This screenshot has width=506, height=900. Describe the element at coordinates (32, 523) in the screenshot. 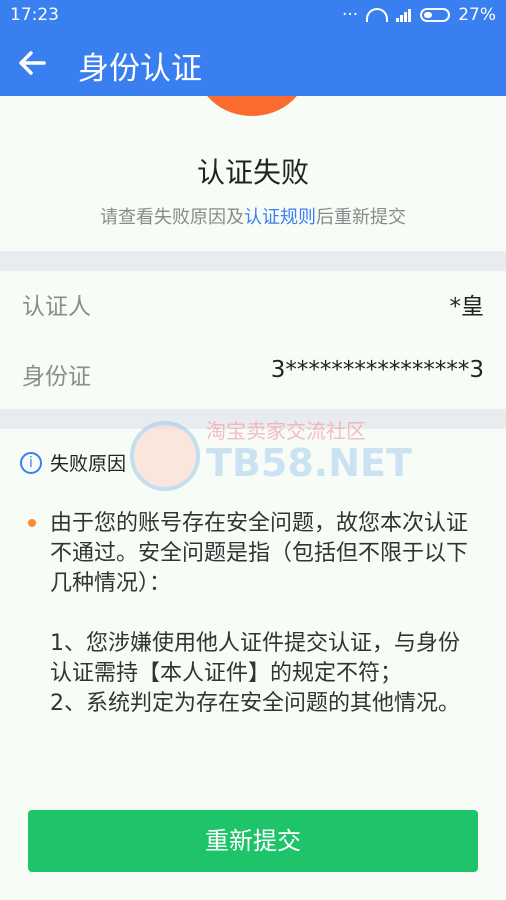

I see `bullet-dot-icon` at that location.